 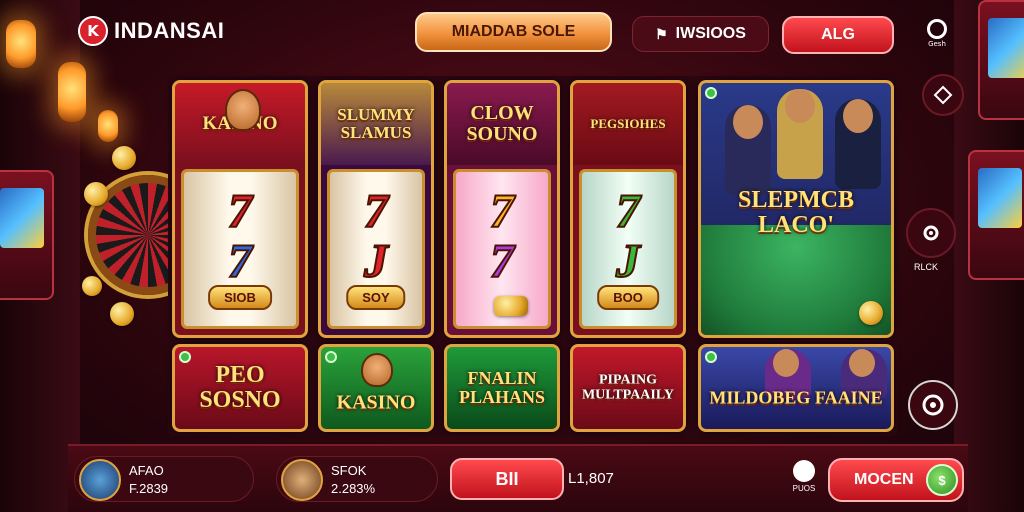 I want to click on info-button: PUOS, so click(x=804, y=476).